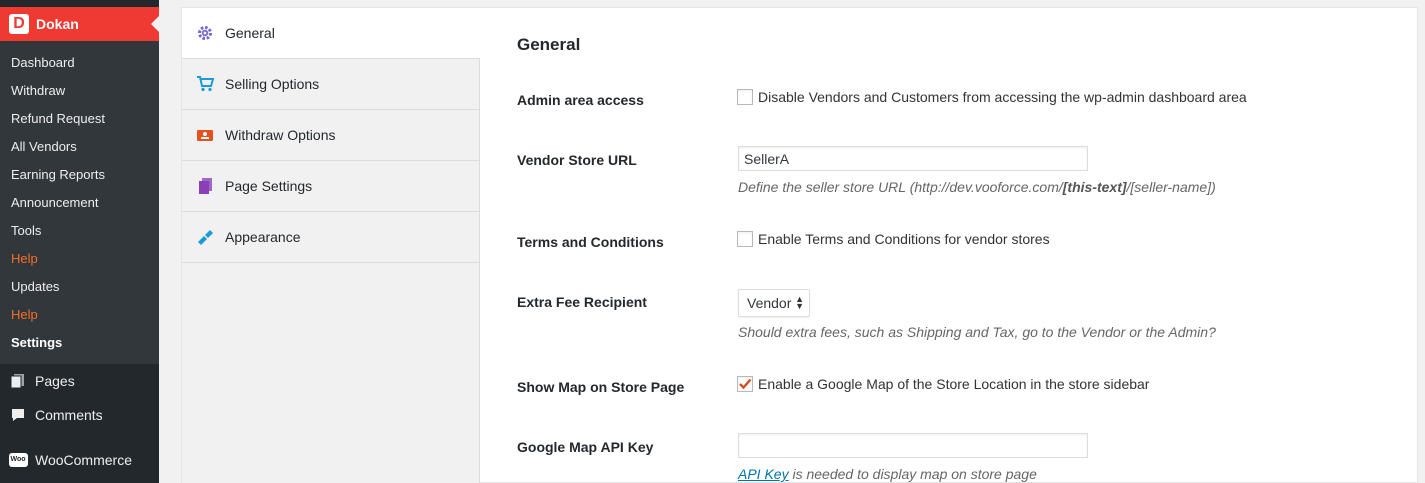 This screenshot has width=1425, height=483. What do you see at coordinates (79, 381) in the screenshot?
I see `menu-pages: Pages` at bounding box center [79, 381].